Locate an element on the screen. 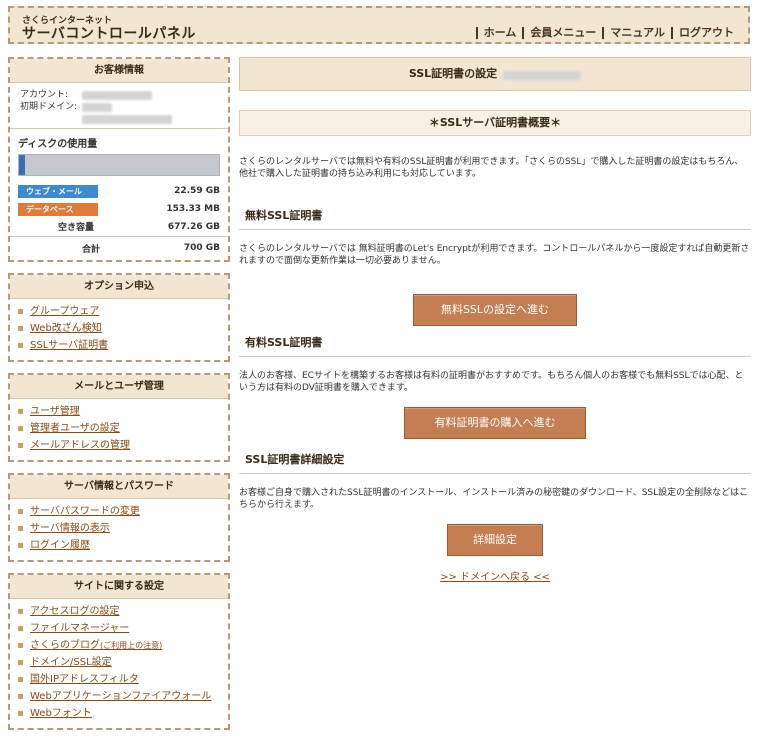 The width and height of the screenshot is (758, 743). brand-logo: サーバコントロールパネル is located at coordinates (109, 33).